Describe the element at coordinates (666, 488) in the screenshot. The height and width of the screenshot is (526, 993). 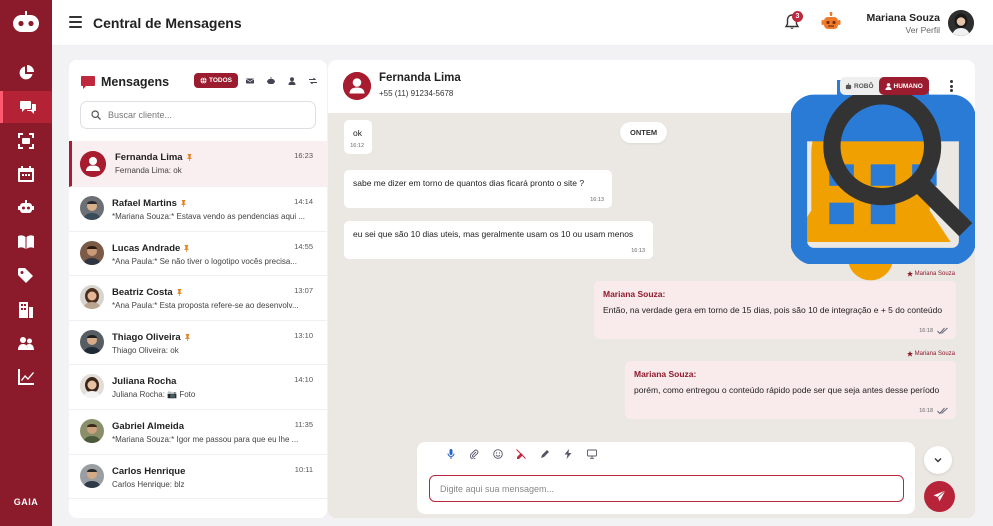
I see `message-input` at that location.